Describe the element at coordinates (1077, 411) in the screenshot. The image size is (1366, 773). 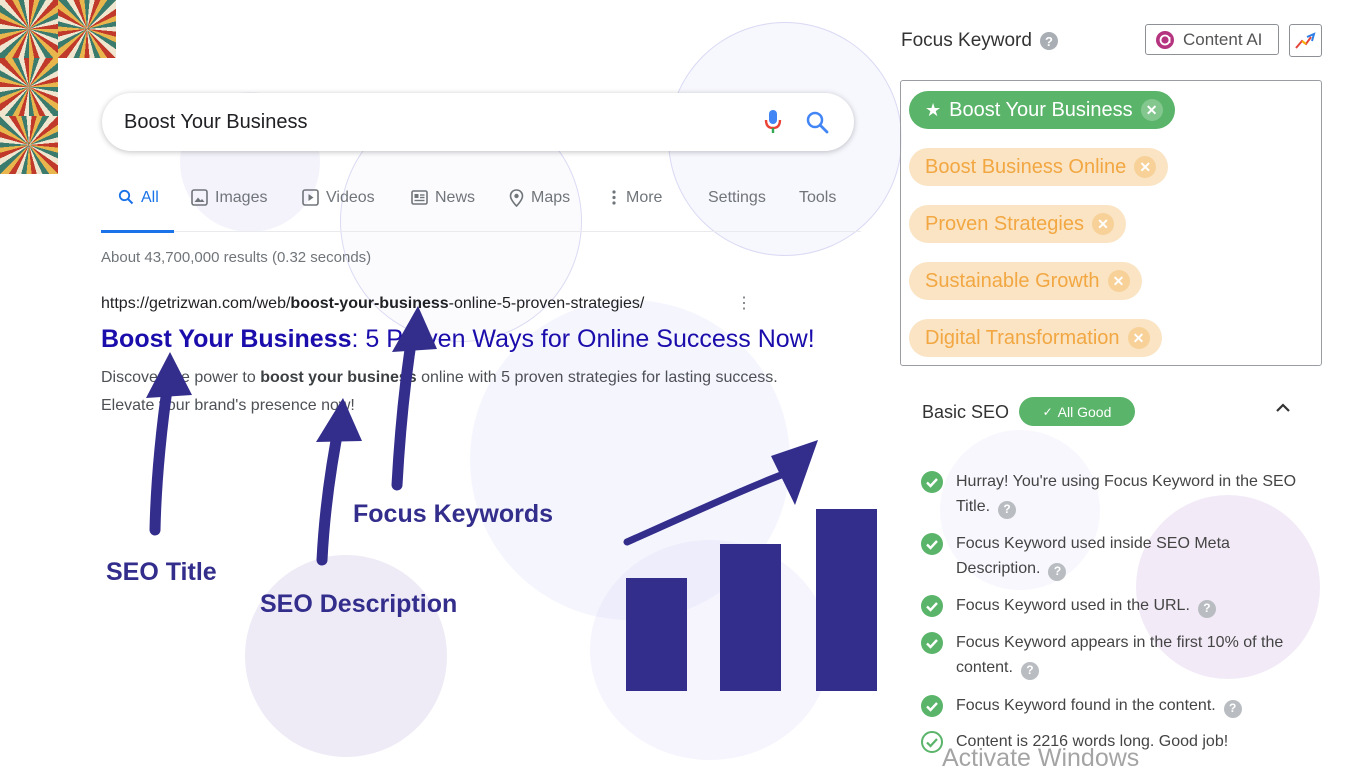
I see `status-badge: ✓ All Good` at that location.